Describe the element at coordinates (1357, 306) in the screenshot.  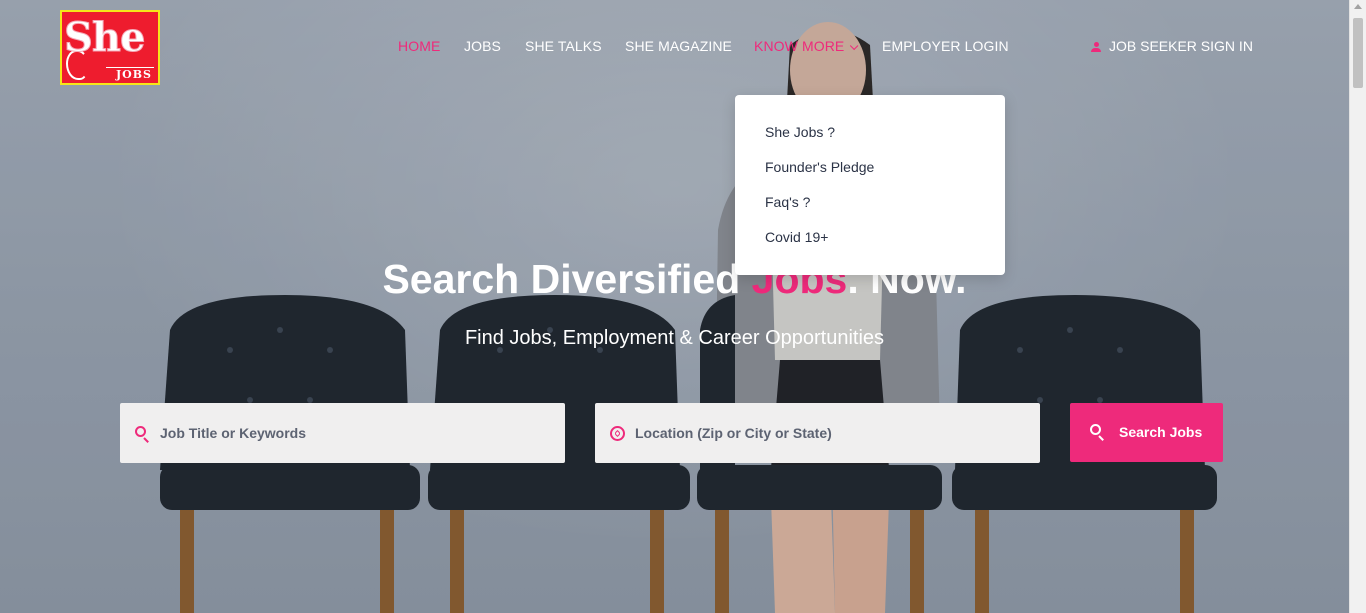
I see `page-scrollbar` at that location.